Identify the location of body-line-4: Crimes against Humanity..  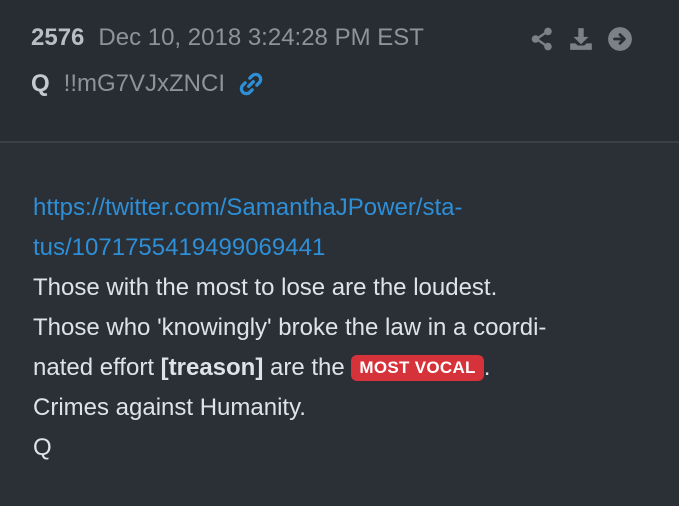
(169, 407).